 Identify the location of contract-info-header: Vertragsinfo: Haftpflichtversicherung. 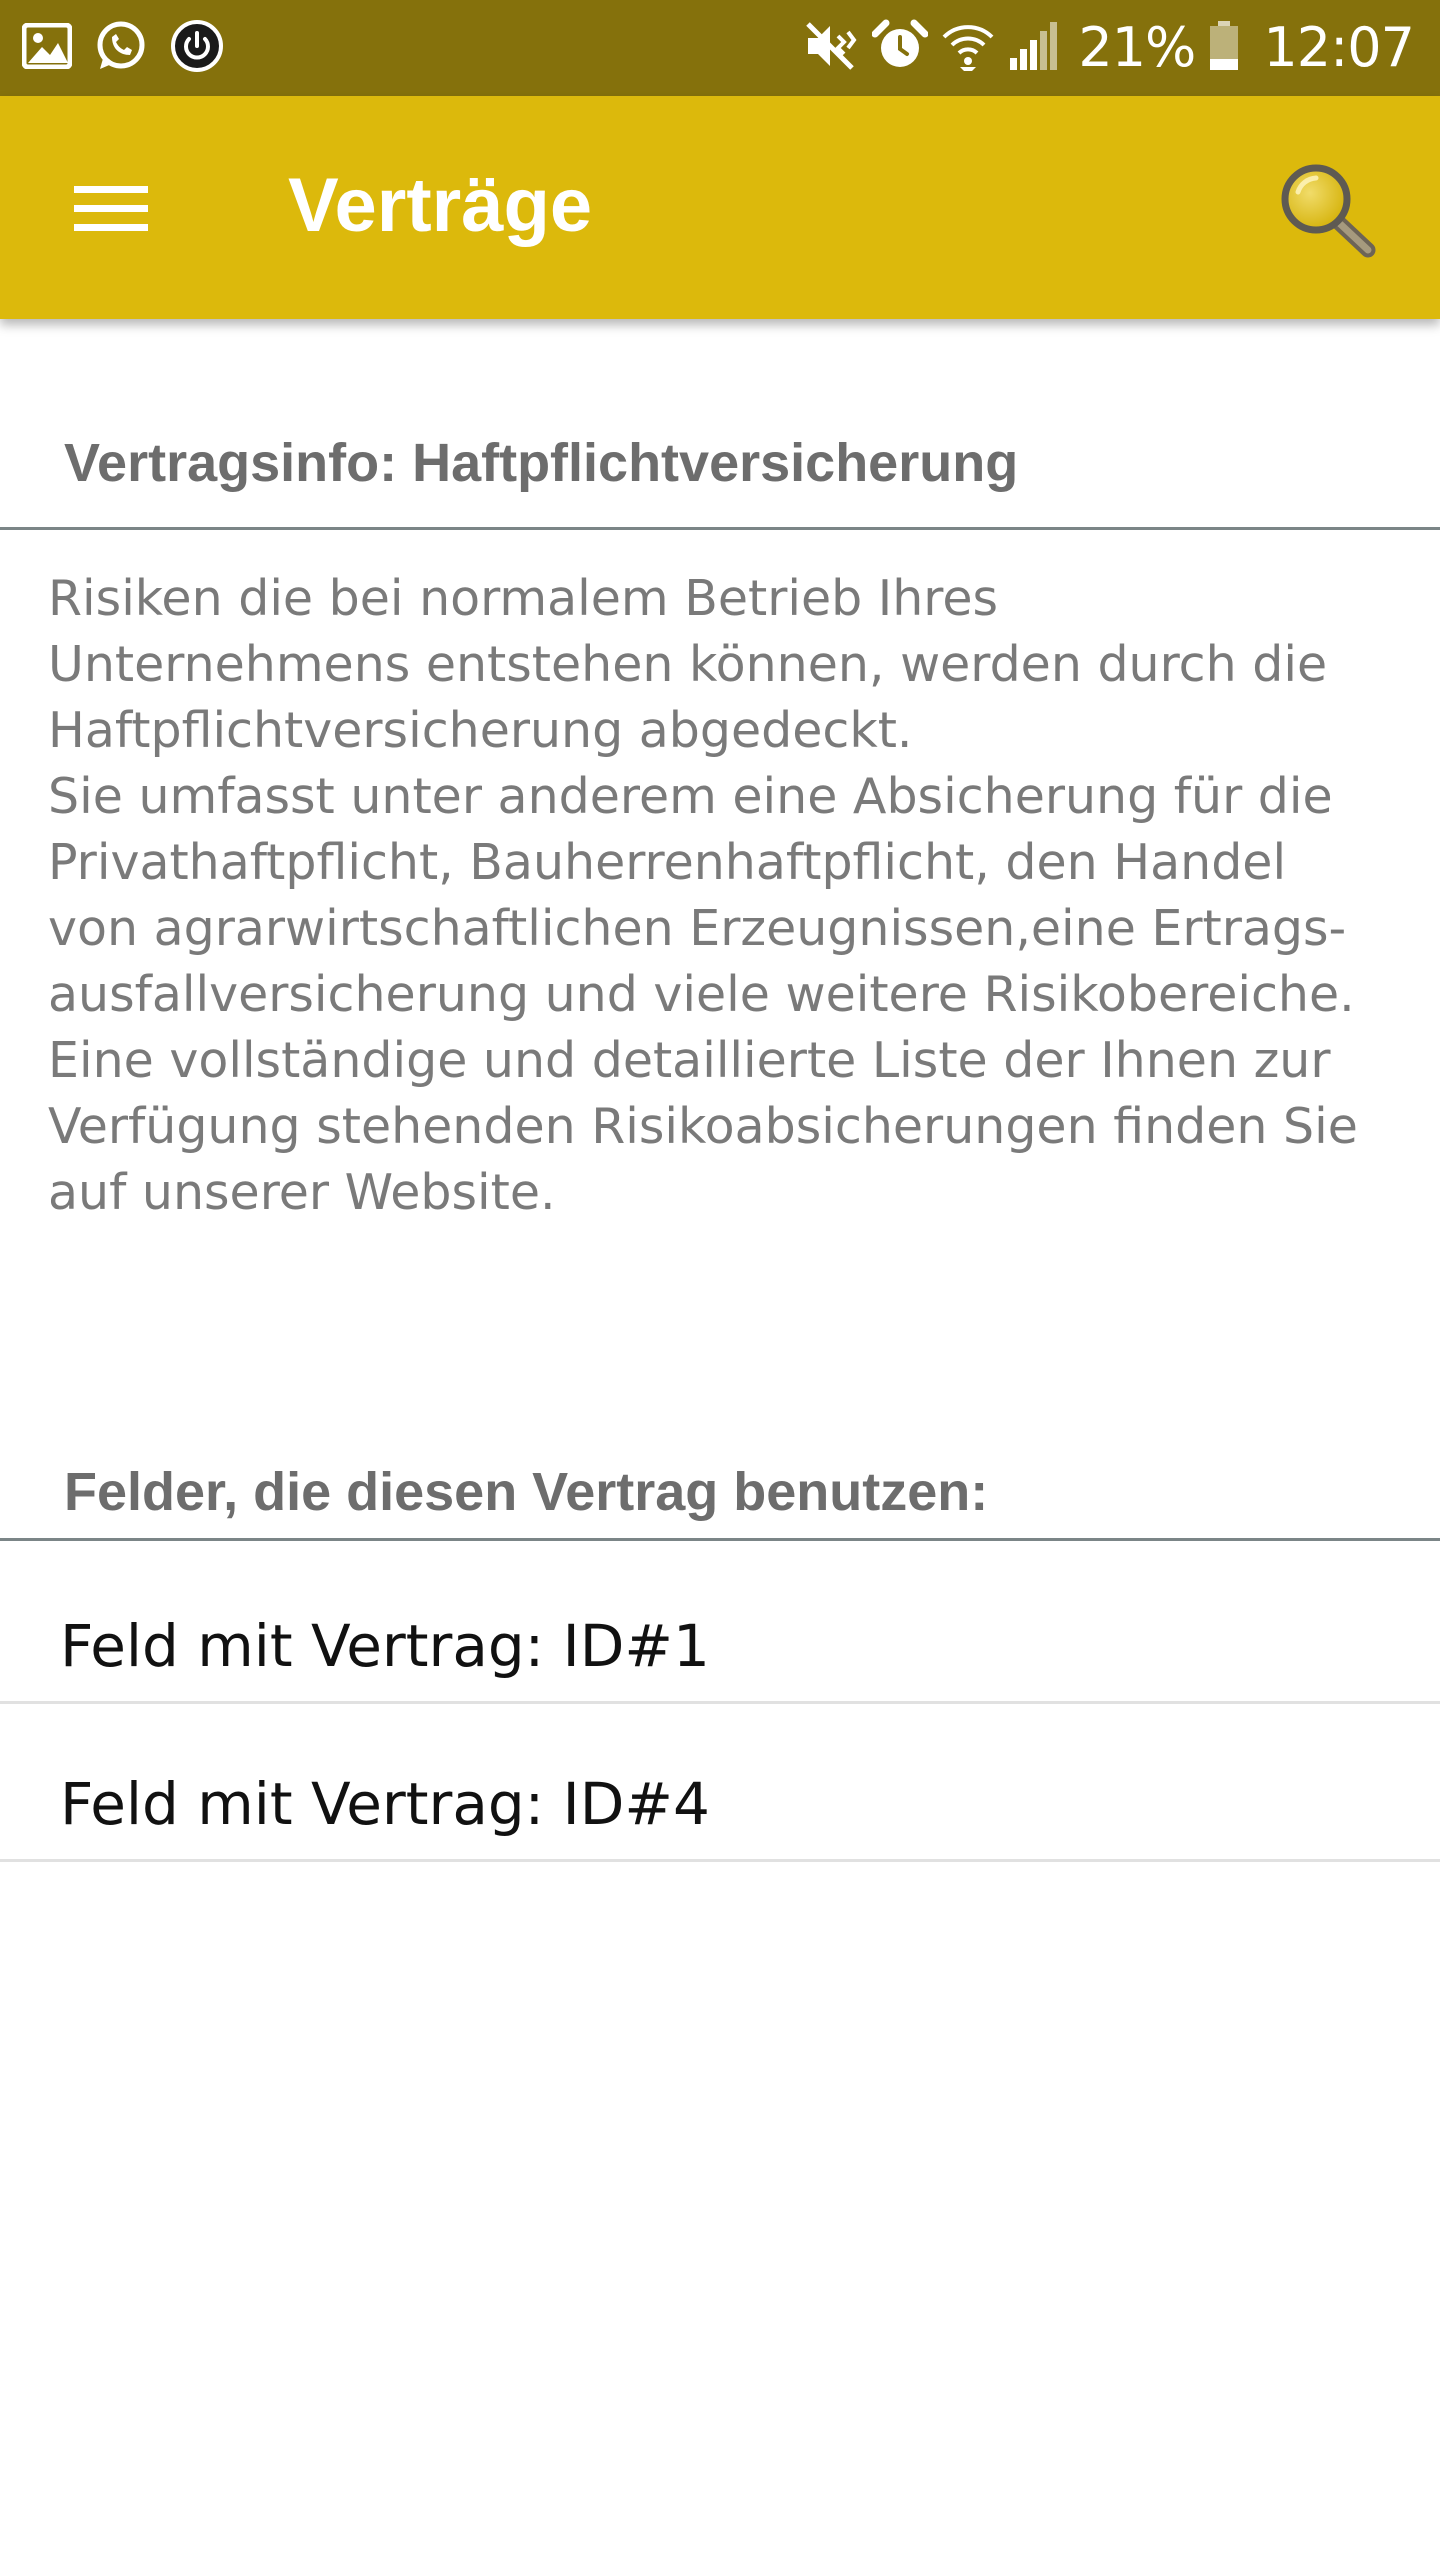
(541, 463).